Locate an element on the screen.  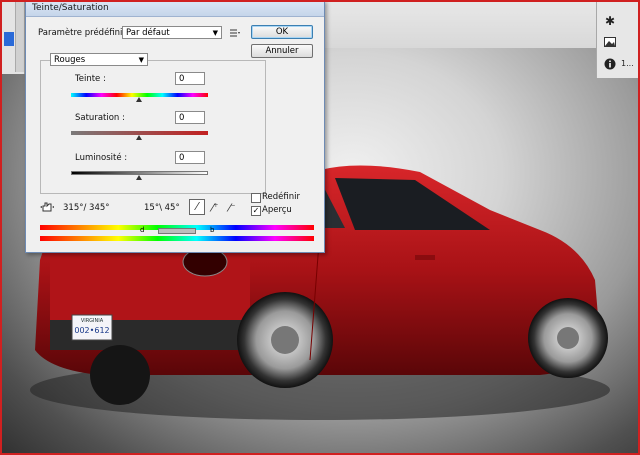
colorize-checkbox is located at coordinates (256, 198).